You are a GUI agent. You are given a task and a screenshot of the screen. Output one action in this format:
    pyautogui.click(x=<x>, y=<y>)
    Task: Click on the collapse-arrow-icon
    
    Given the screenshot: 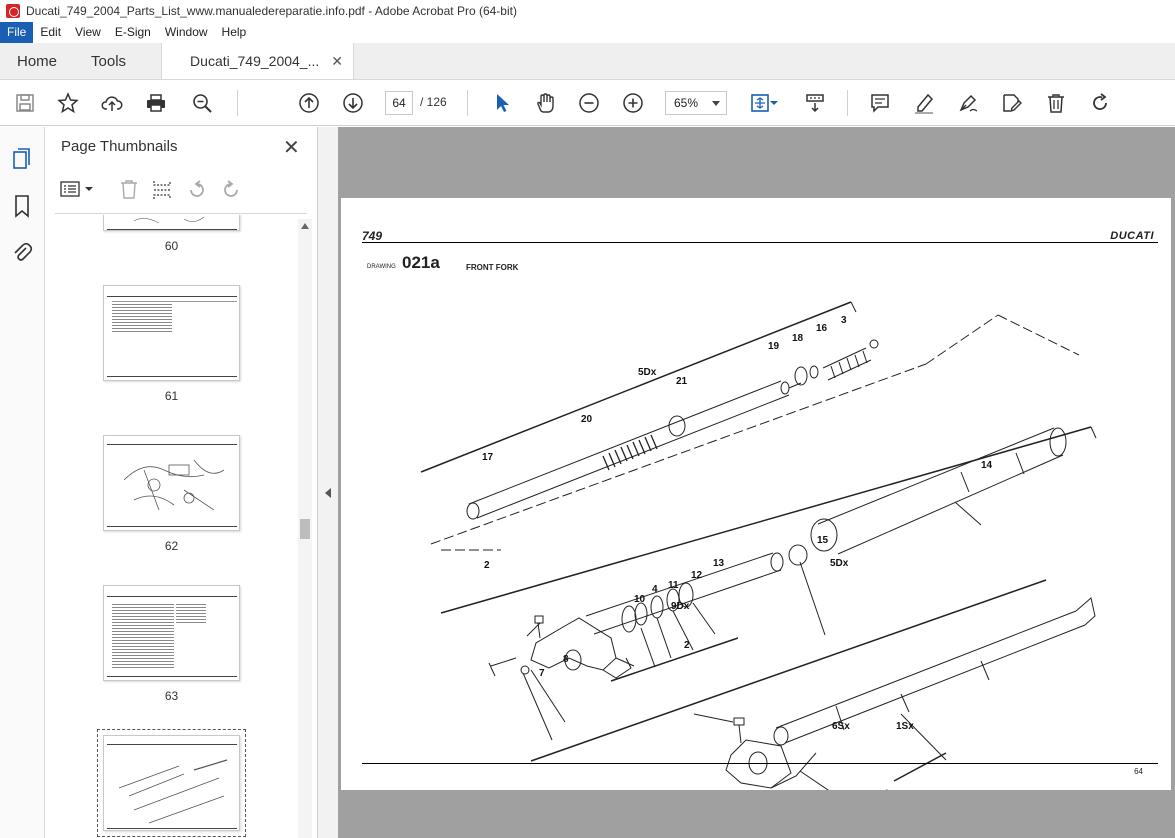 What is the action you would take?
    pyautogui.click(x=328, y=493)
    